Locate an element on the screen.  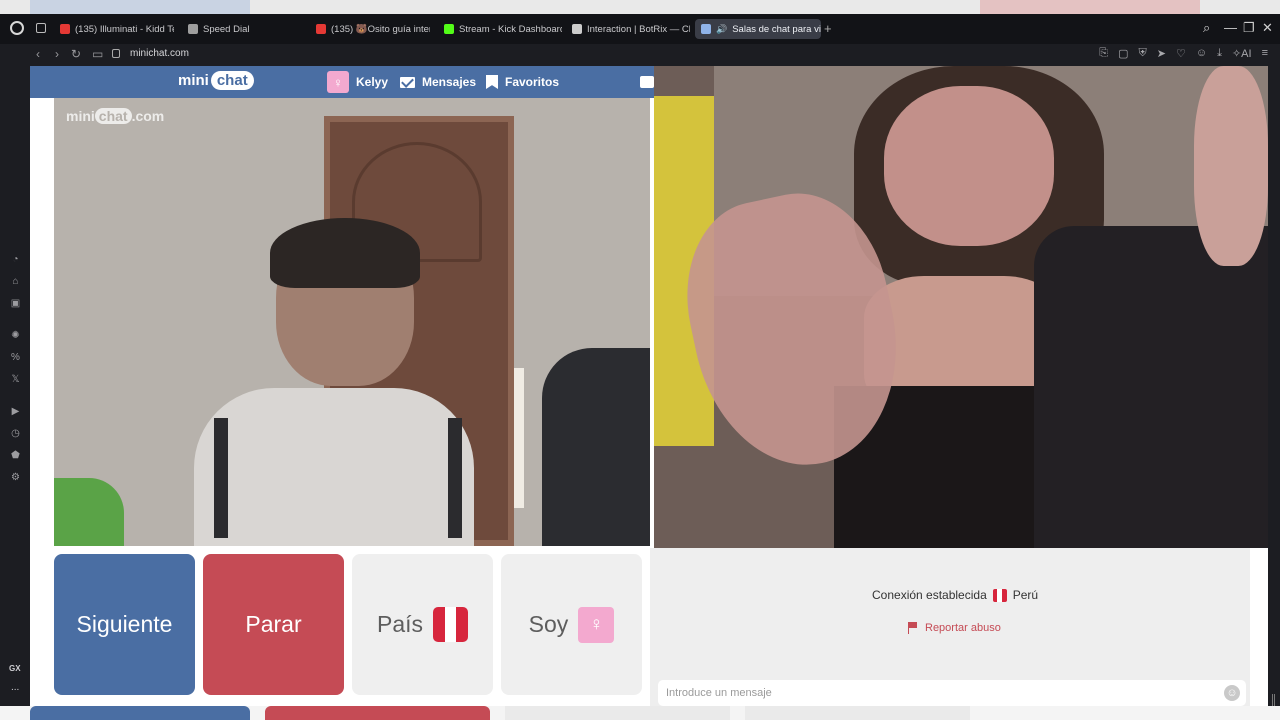
background-strip-bottom is located at coordinates (640, 713).